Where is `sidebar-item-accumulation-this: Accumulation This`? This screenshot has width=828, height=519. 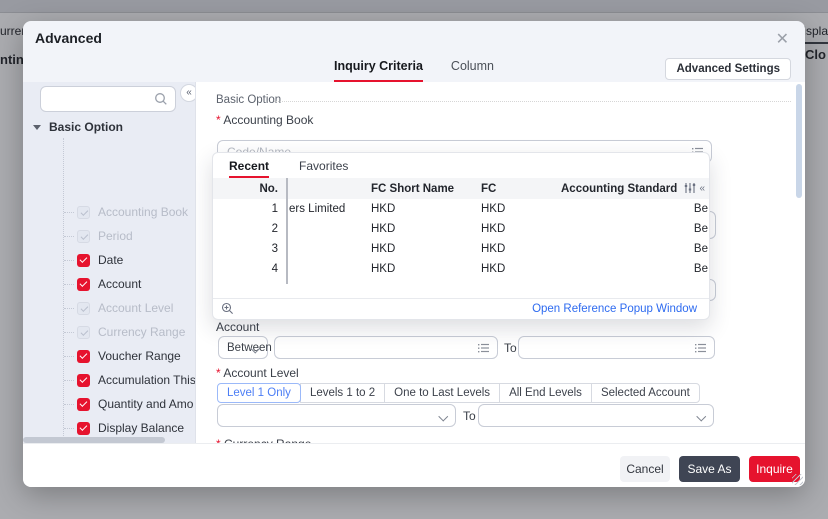
sidebar-item-accumulation-this: Accumulation This is located at coordinates (109, 380).